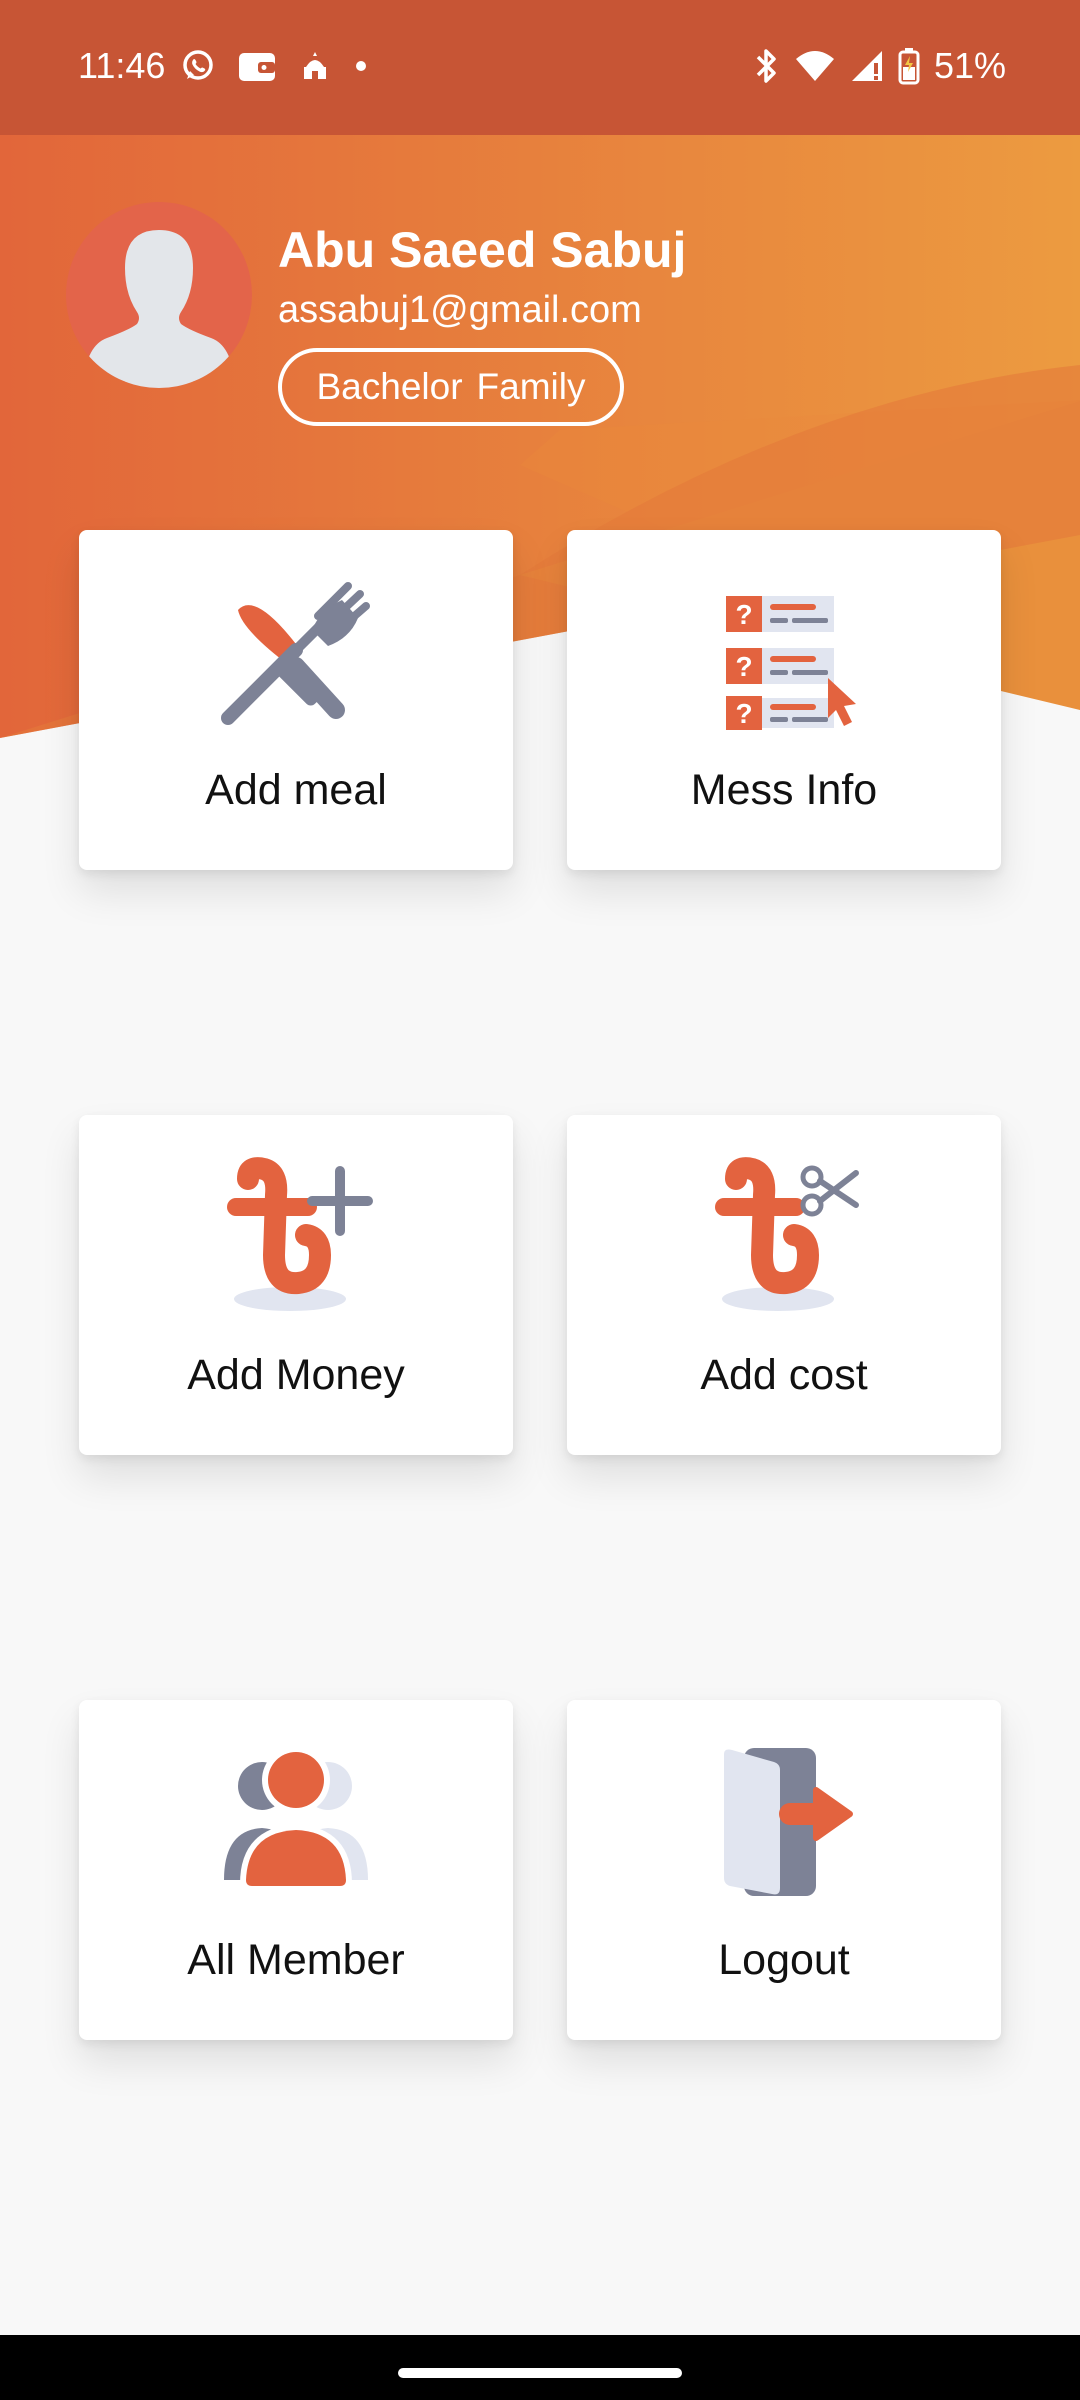  Describe the element at coordinates (791, 663) in the screenshot. I see `question-list-icon: ? ? ?` at that location.